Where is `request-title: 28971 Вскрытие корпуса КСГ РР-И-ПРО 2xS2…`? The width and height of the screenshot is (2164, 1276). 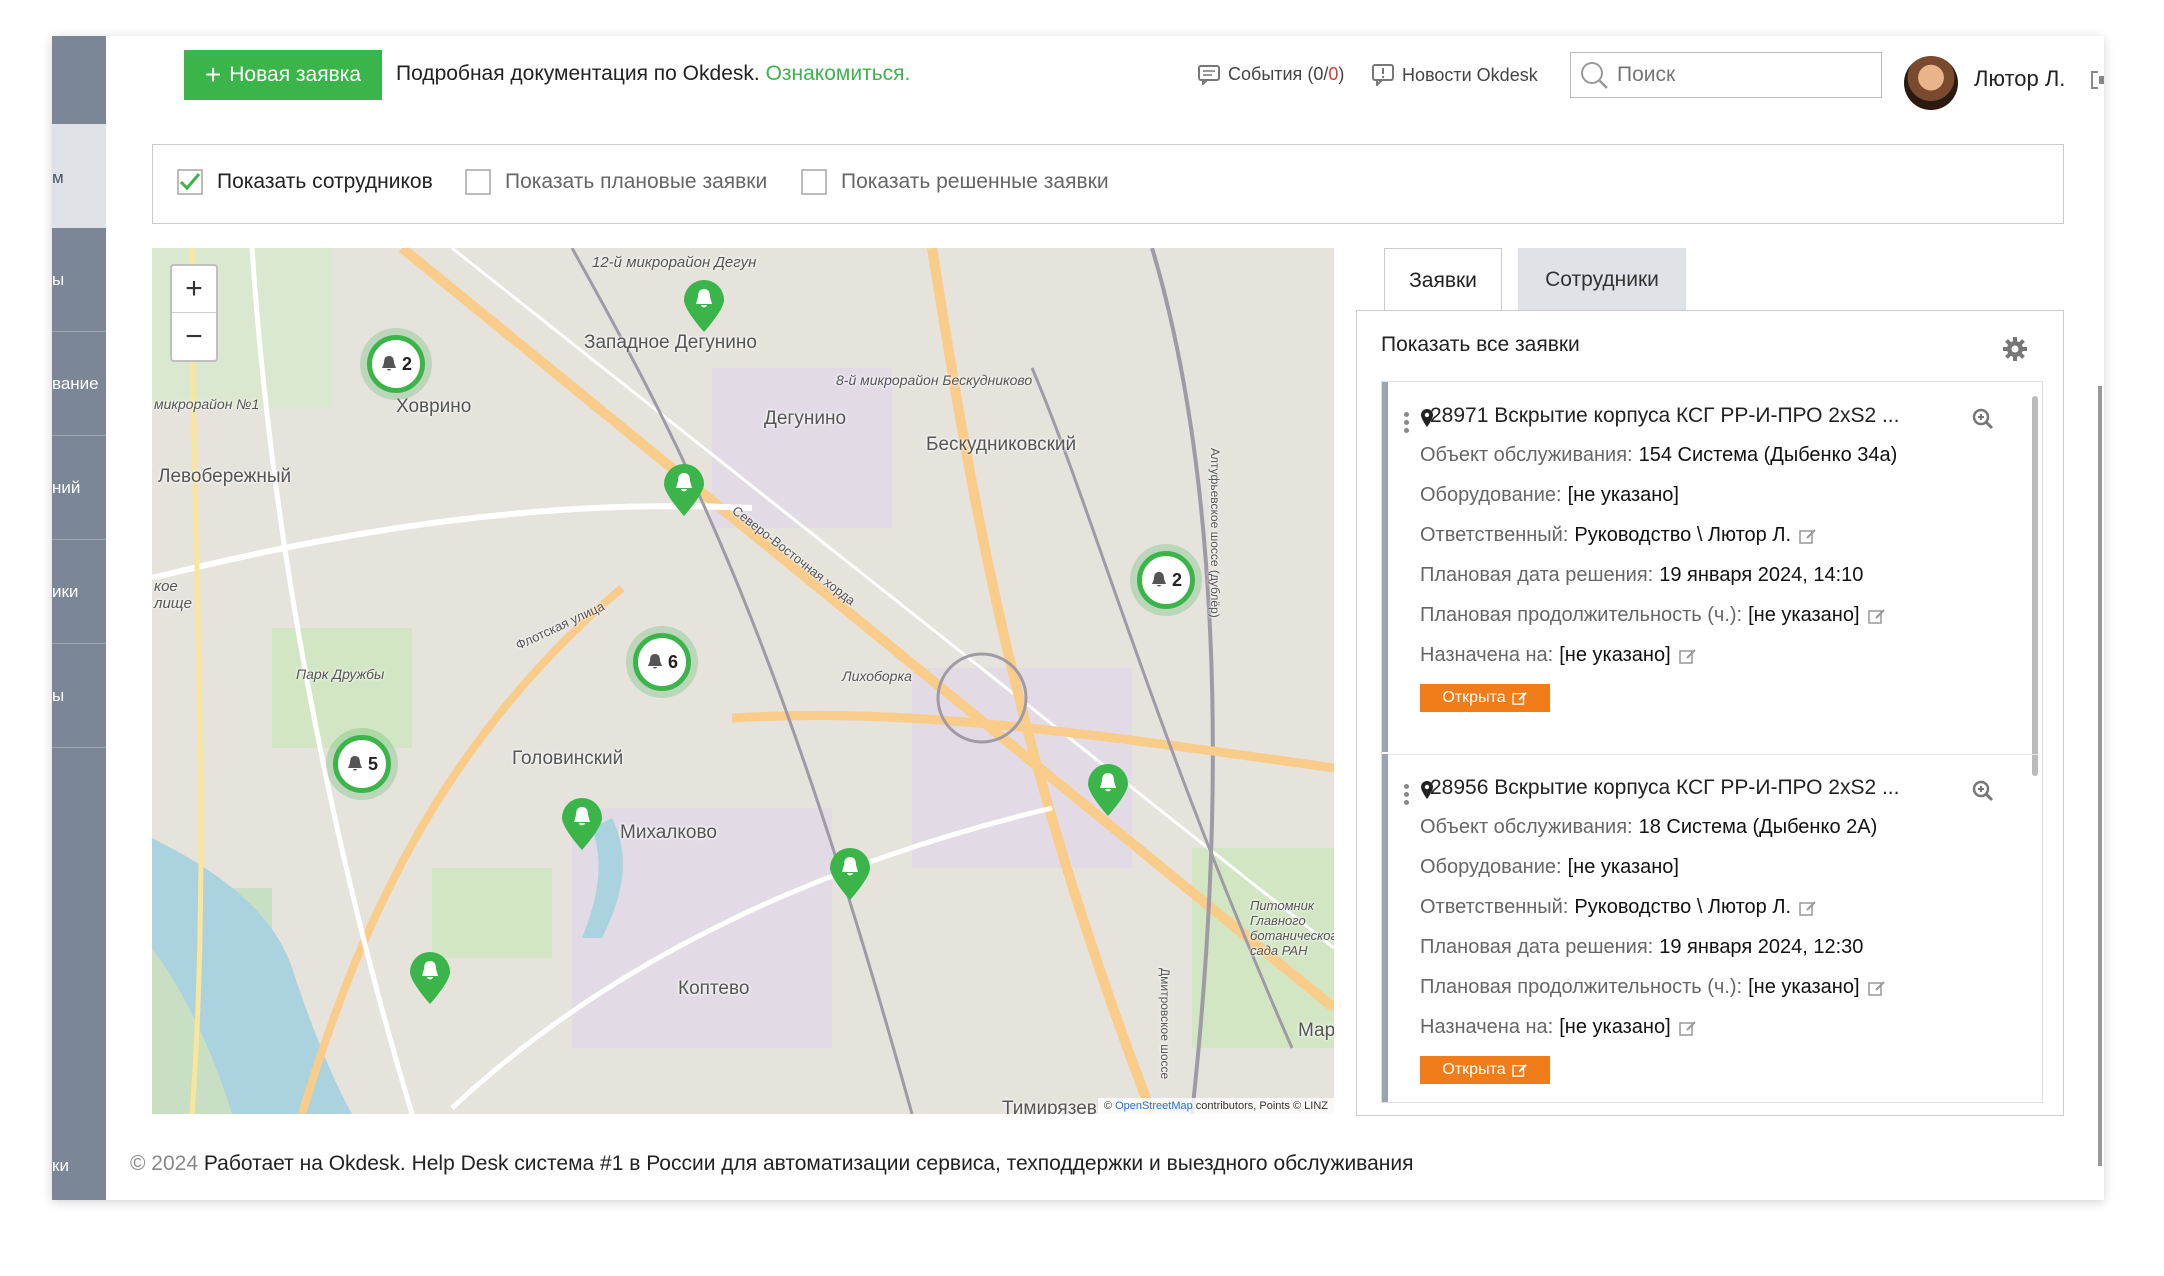
request-title: 28971 Вскрытие корпуса КСГ РР-И-ПРО 2xS2… is located at coordinates (1664, 416).